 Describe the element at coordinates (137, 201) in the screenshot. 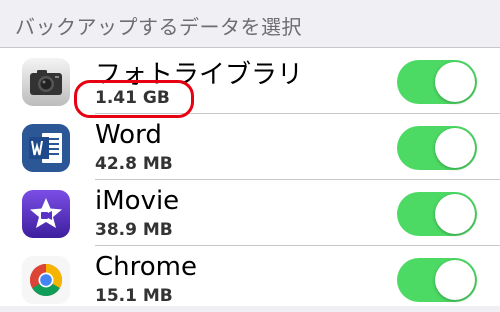

I see `app-name: iMovie` at that location.